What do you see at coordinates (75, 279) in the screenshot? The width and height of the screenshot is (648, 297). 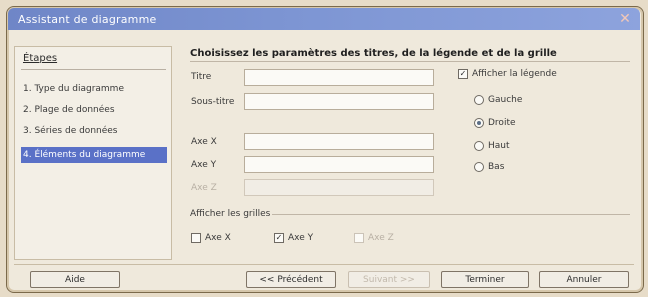 I see `aide-button: Aide` at bounding box center [75, 279].